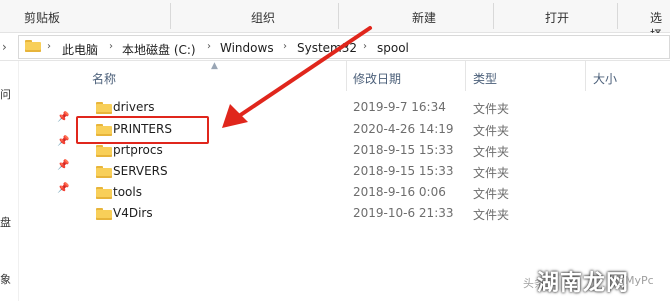 The width and height of the screenshot is (670, 301). What do you see at coordinates (636, 280) in the screenshot?
I see `watermark-suffix: gMyPc` at bounding box center [636, 280].